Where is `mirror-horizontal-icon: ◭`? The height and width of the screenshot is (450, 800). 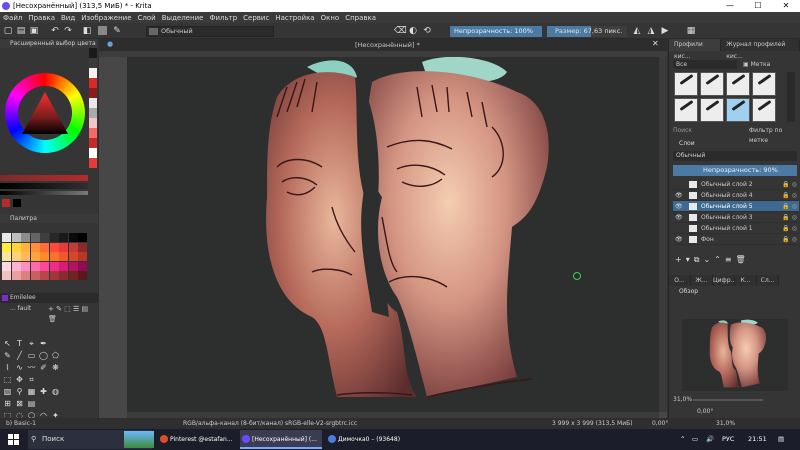
mirror-horizontal-icon: ◭ is located at coordinates (637, 31).